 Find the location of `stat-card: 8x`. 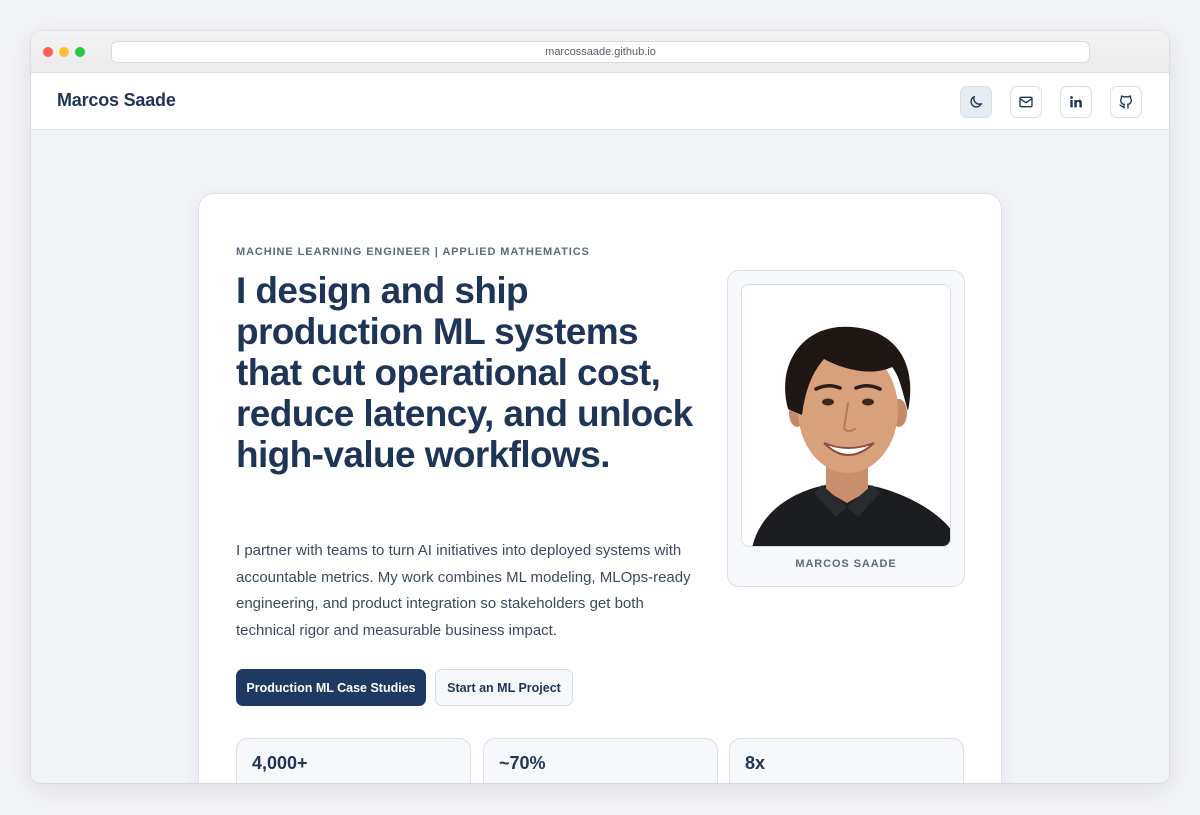

stat-card: 8x is located at coordinates (846, 760).